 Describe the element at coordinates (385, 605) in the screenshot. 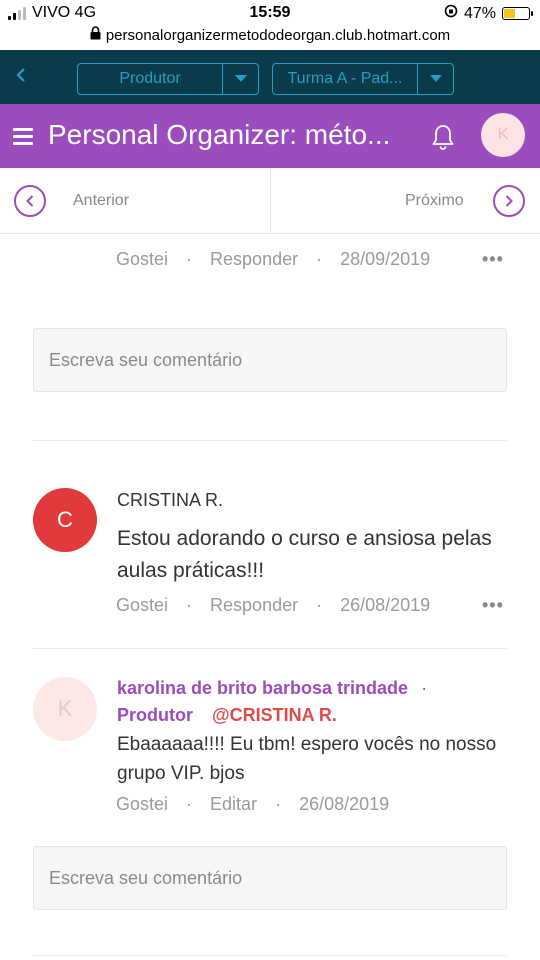

I see `comment-date: 26/08/2019` at that location.